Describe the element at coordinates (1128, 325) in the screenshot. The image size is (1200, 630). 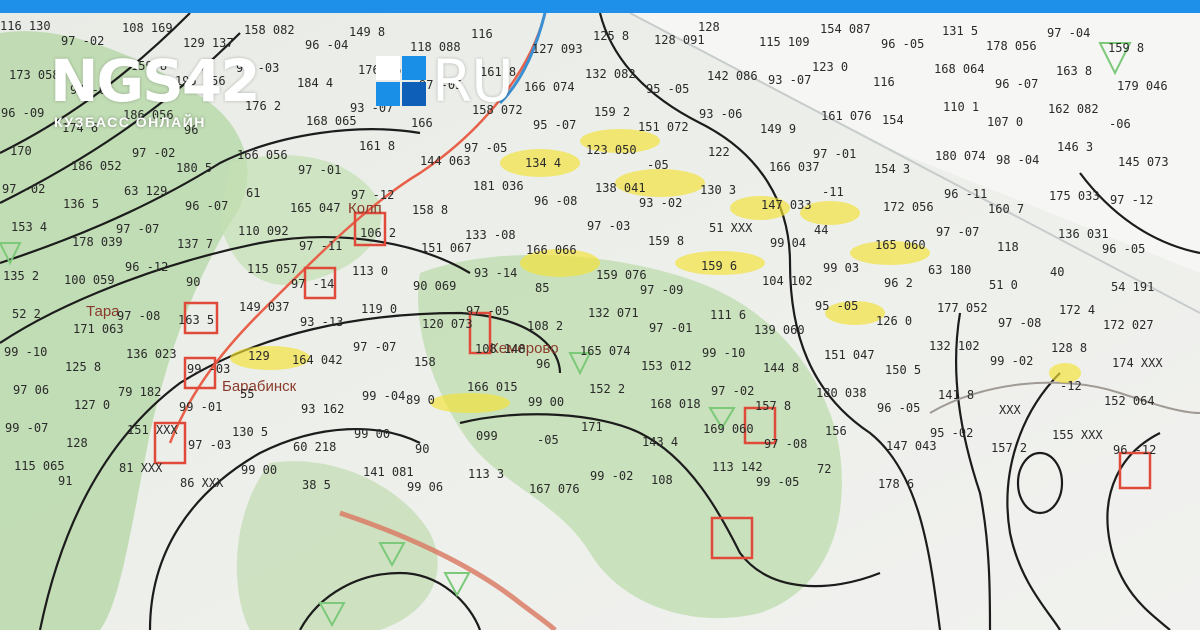
I see `station-value-label: 172 027` at that location.